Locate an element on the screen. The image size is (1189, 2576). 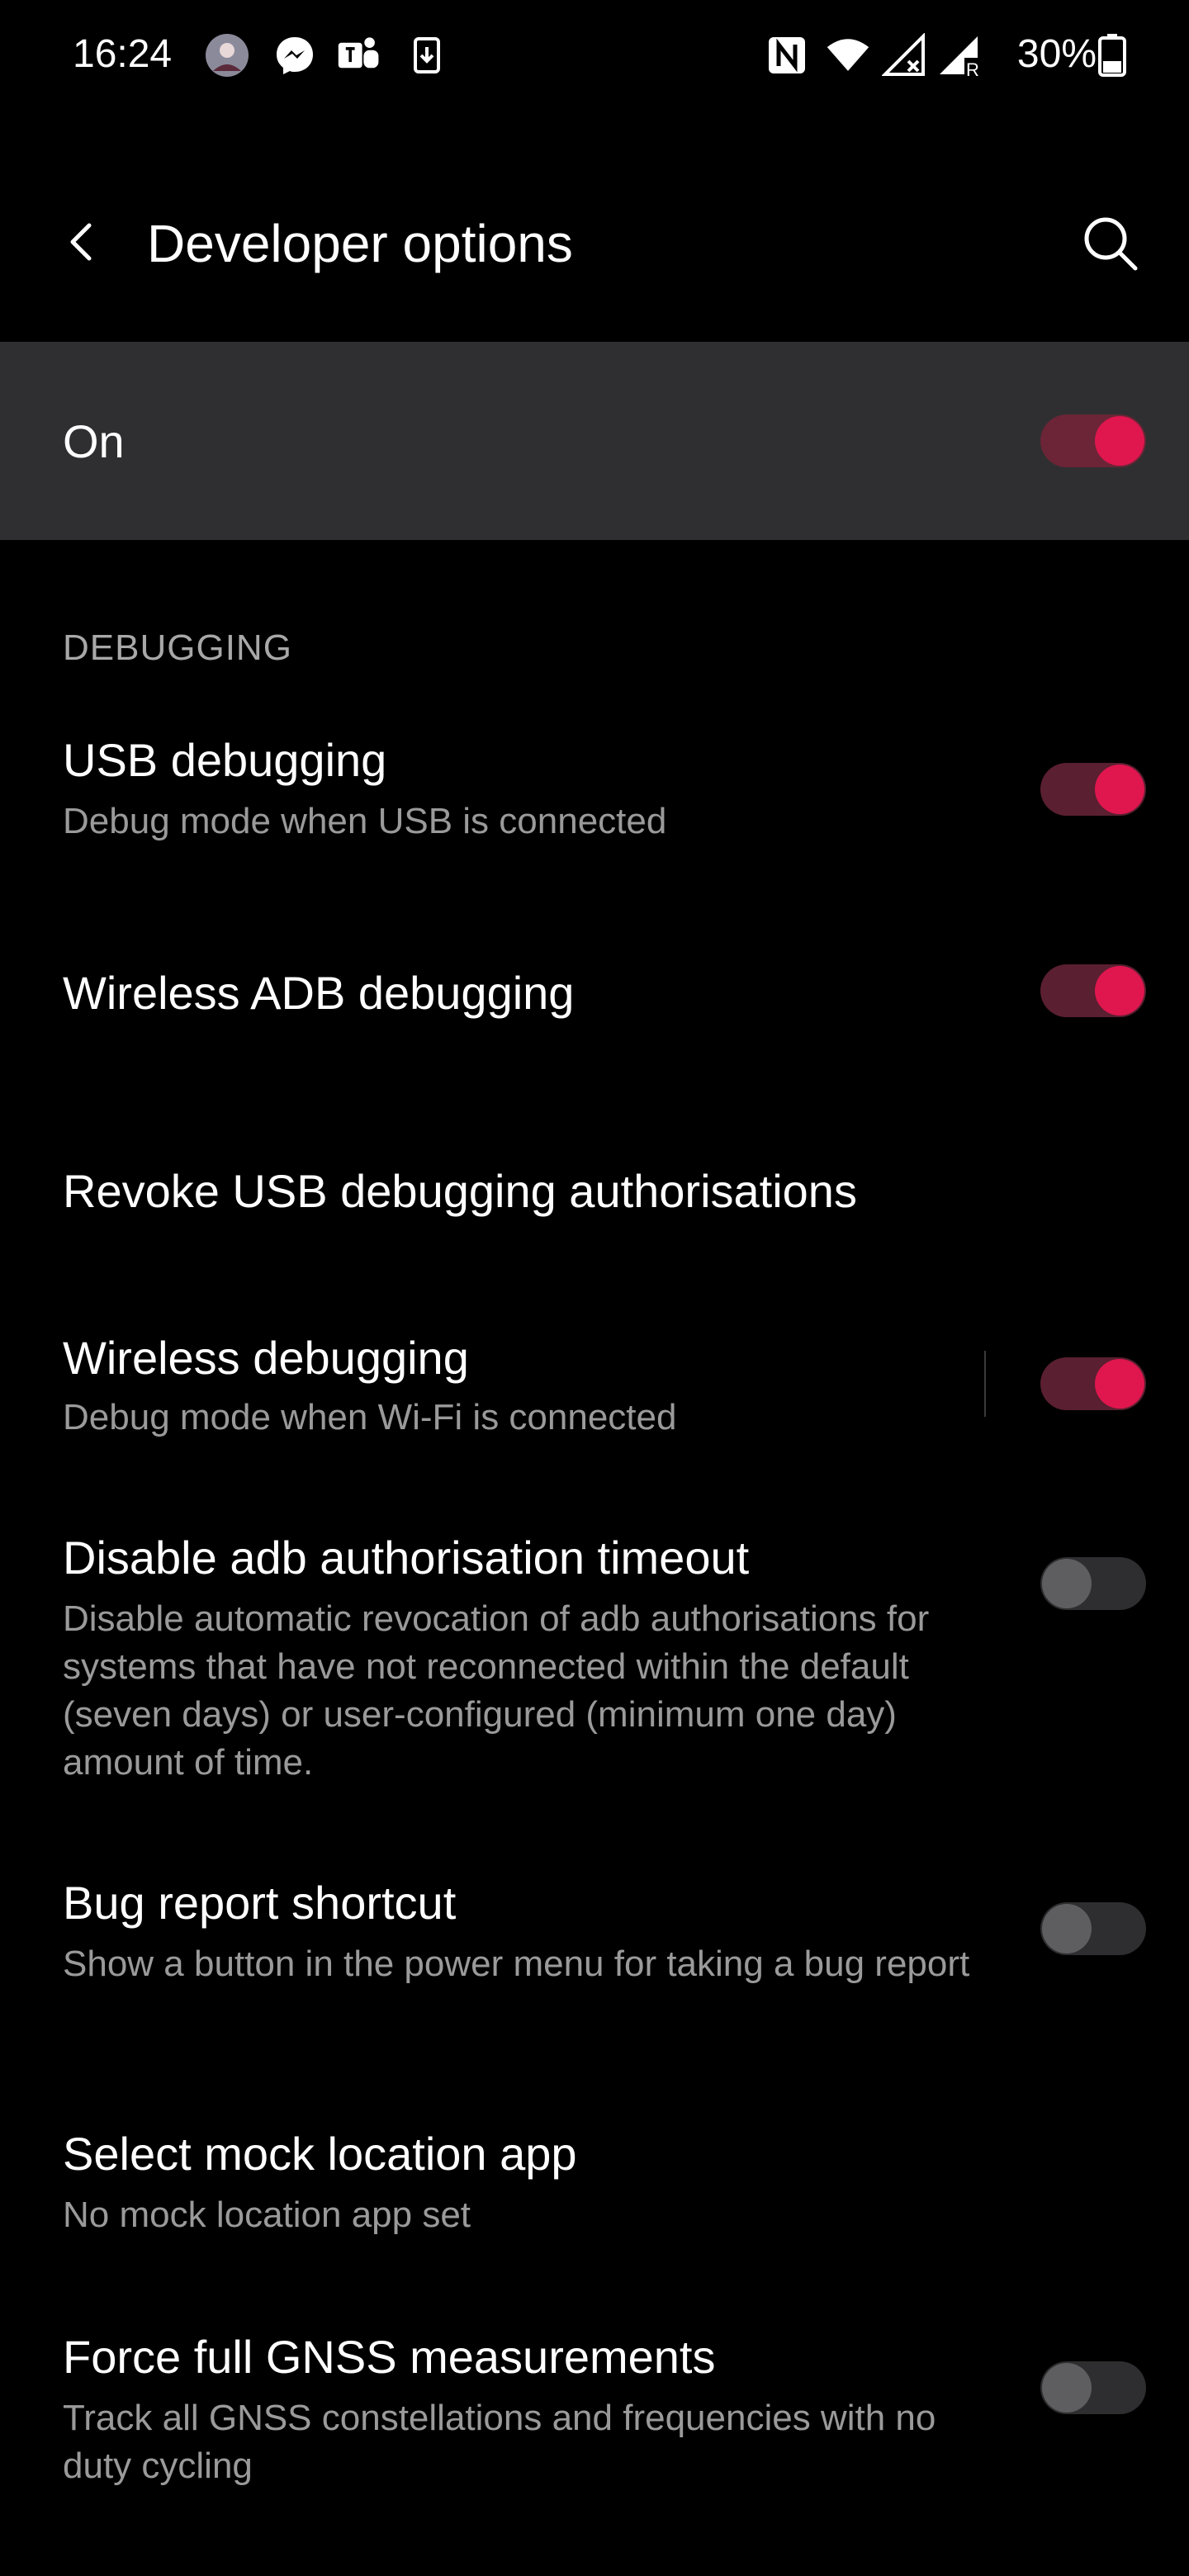
setting-revoke-usb-authorisations: Revoke USB debugging authorisations is located at coordinates (594, 1188).